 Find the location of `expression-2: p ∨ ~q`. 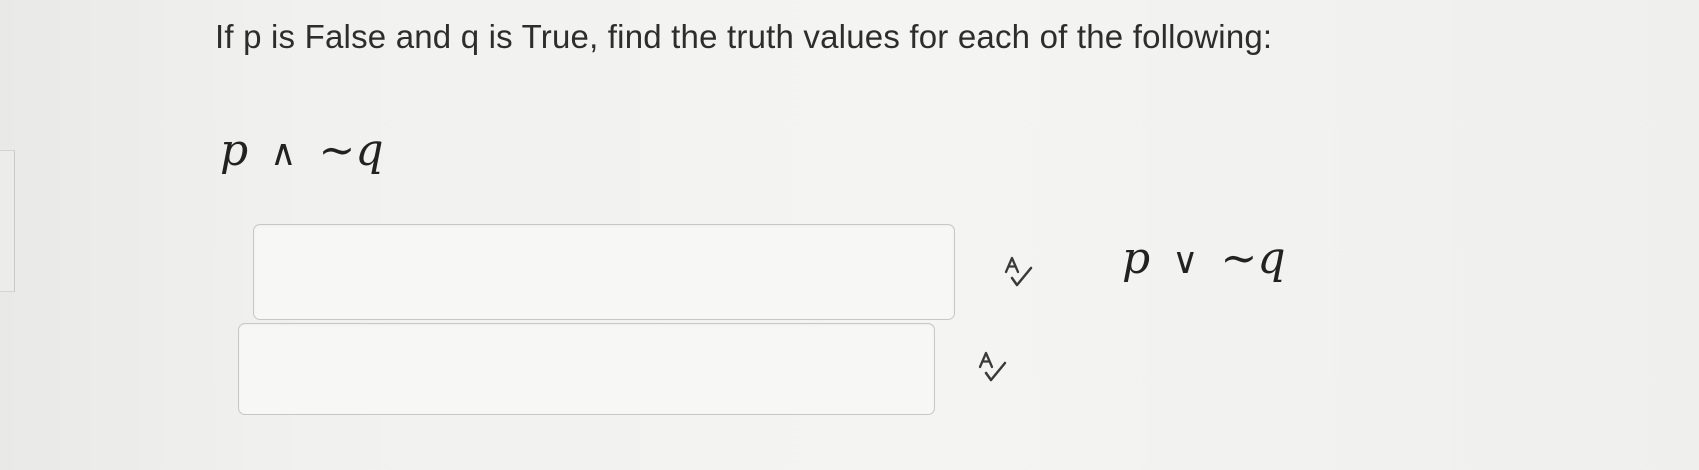

expression-2: p ∨ ~q is located at coordinates (1204, 258).